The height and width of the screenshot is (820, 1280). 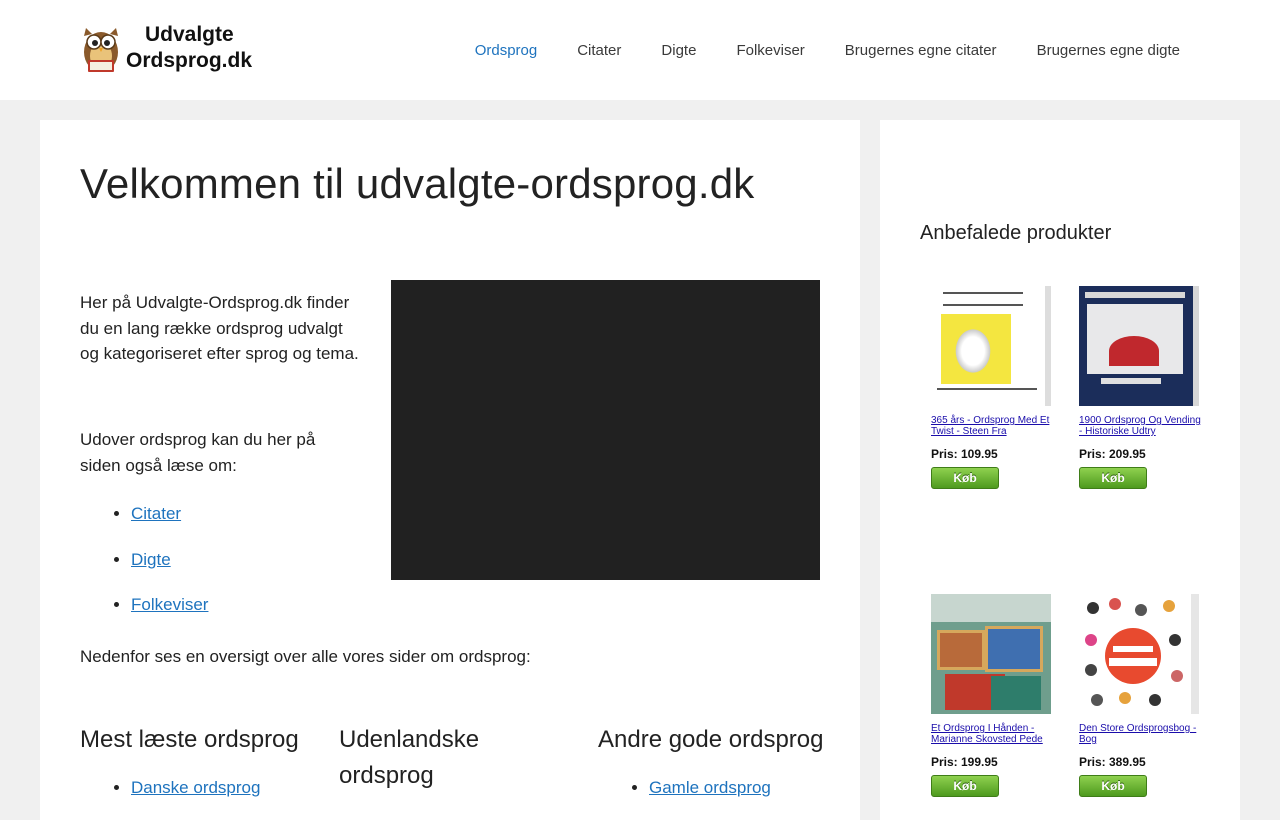 What do you see at coordinates (417, 183) in the screenshot?
I see `page-title: Velkommen til udvalgte-ordsprog.dk` at bounding box center [417, 183].